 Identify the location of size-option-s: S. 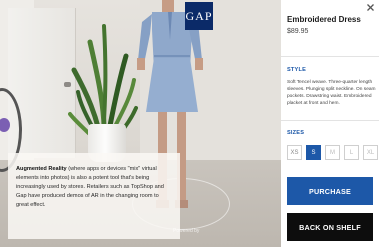
(313, 152).